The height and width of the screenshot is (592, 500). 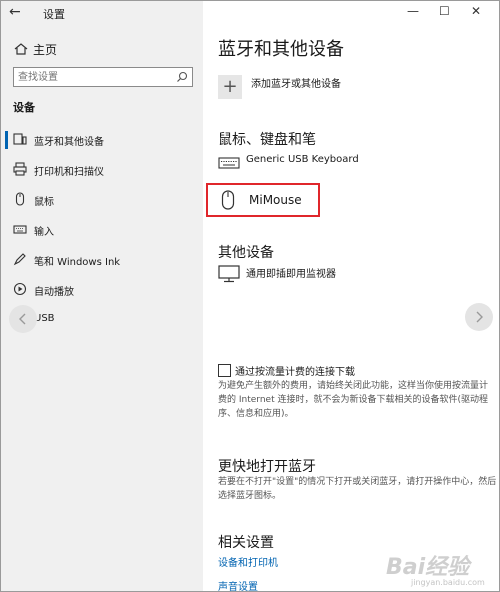 I want to click on scroll-right-button, so click(x=479, y=317).